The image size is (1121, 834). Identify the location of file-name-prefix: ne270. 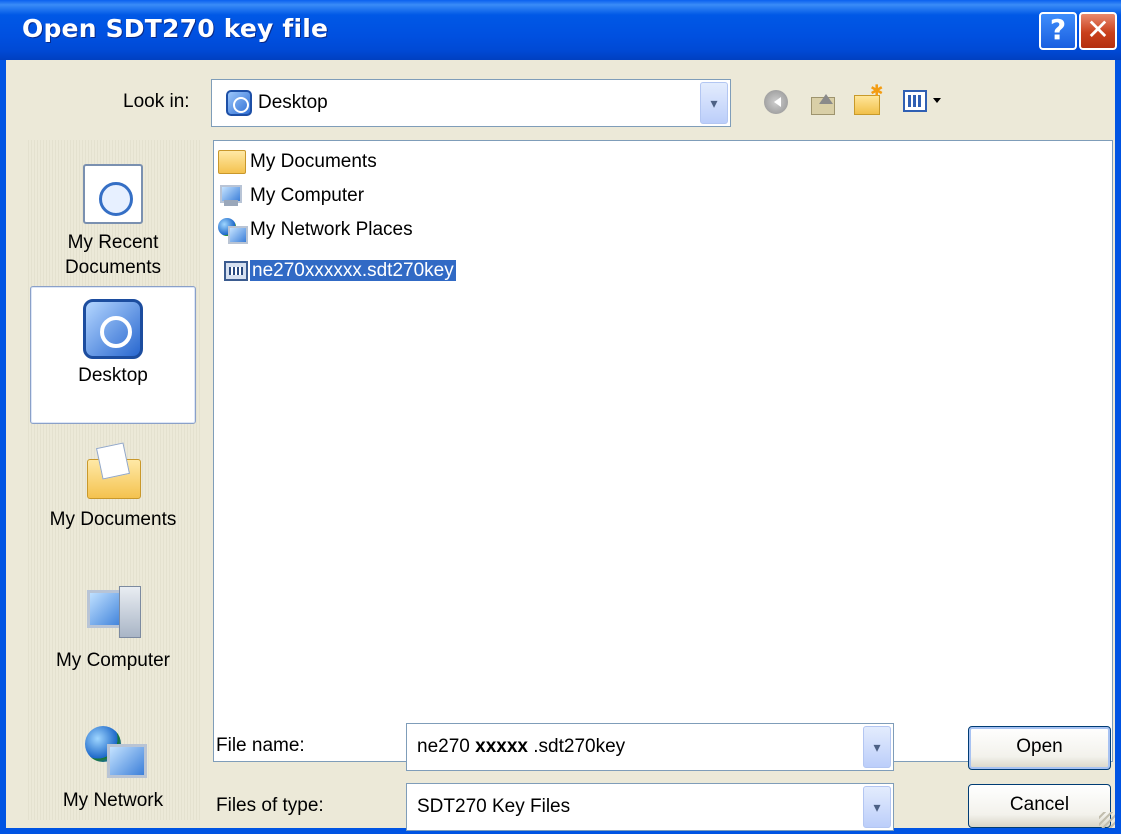
(446, 746).